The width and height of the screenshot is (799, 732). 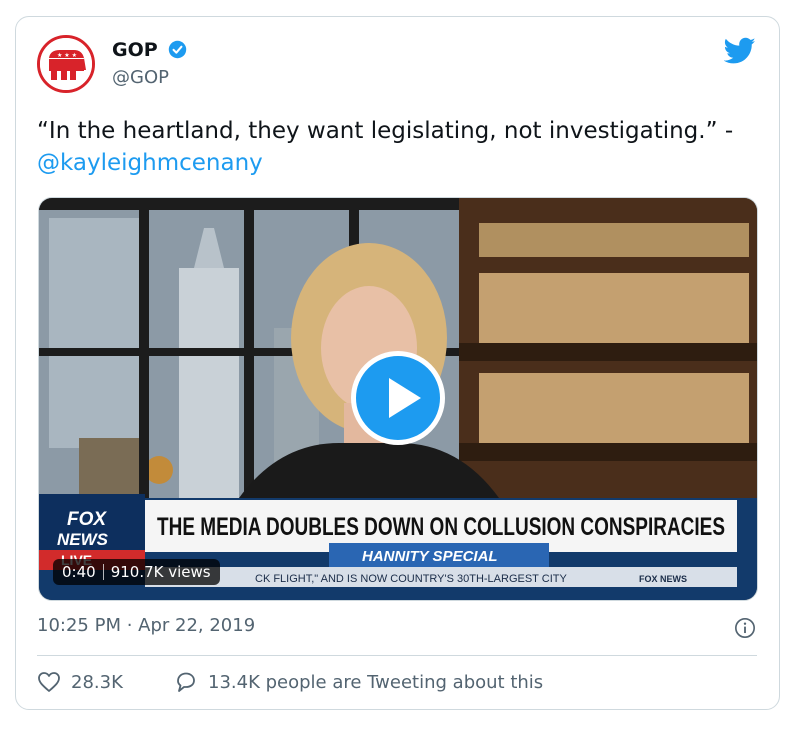 What do you see at coordinates (140, 77) in the screenshot?
I see `author-handle: @GOP` at bounding box center [140, 77].